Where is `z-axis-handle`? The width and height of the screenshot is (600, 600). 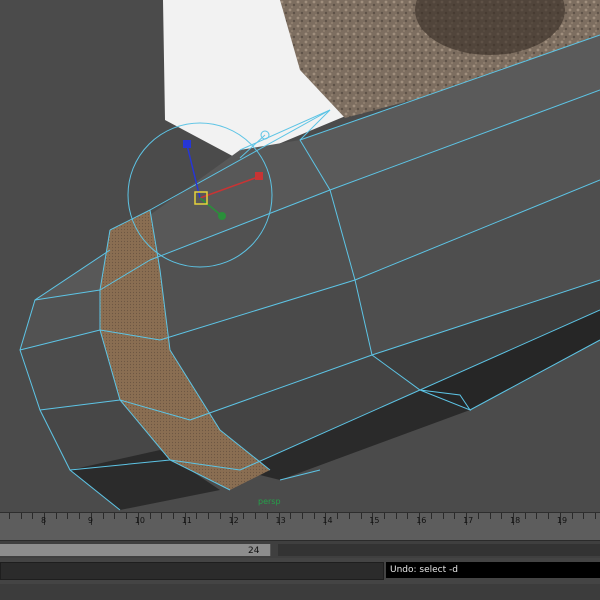
z-axis-handle is located at coordinates (222, 216).